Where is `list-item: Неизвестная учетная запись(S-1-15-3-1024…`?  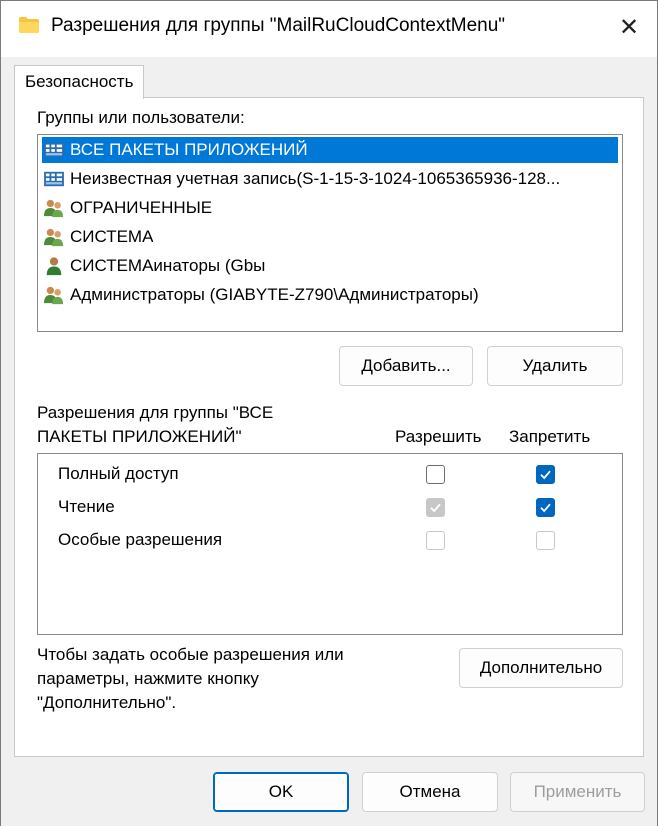
list-item: Неизвестная учетная запись(S-1-15-3-1024… is located at coordinates (330, 179).